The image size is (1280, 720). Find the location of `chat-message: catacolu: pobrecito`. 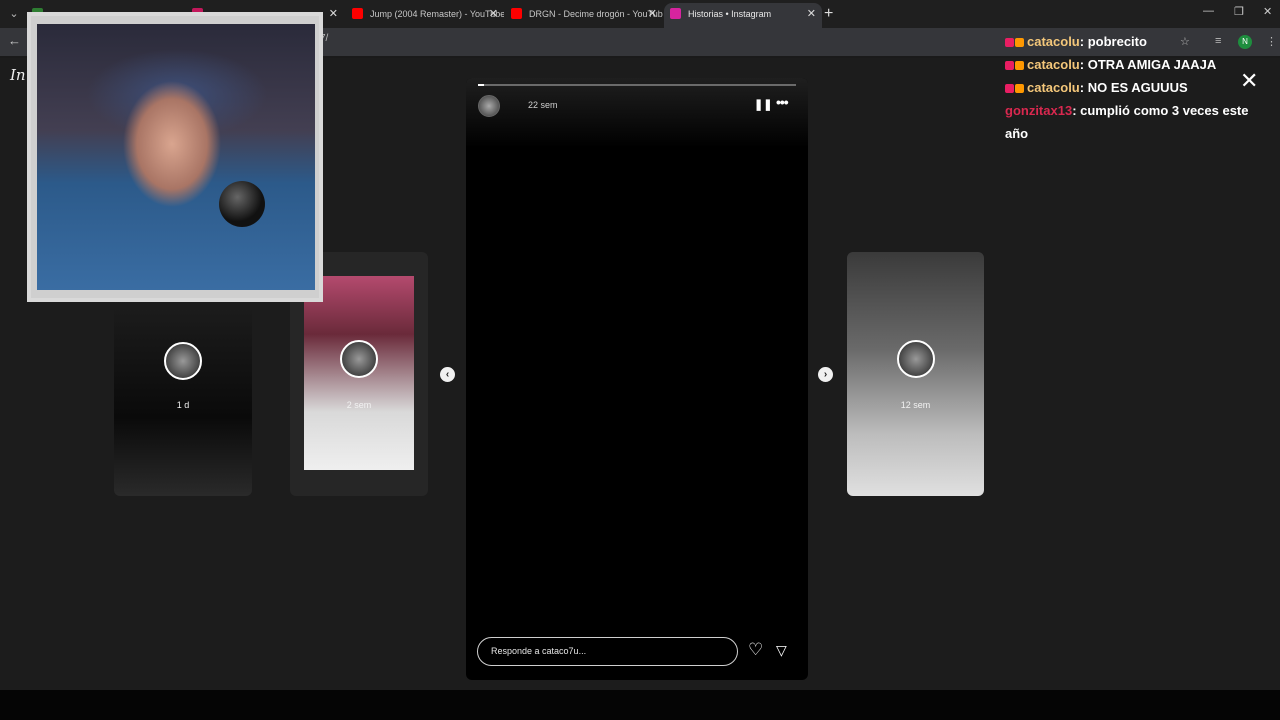

chat-message: catacolu: pobrecito is located at coordinates (1135, 41).